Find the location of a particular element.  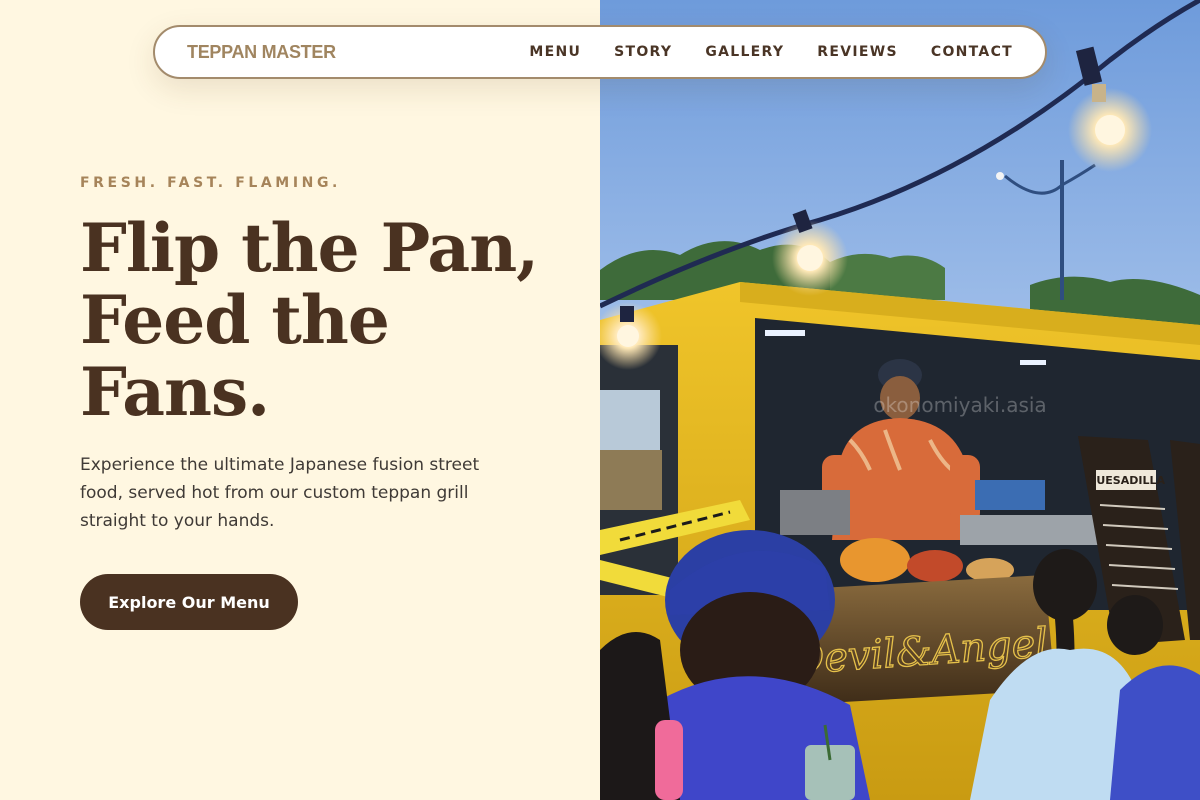

hero-headline: Flip the Pan, Feed the Fans. is located at coordinates (320, 320).